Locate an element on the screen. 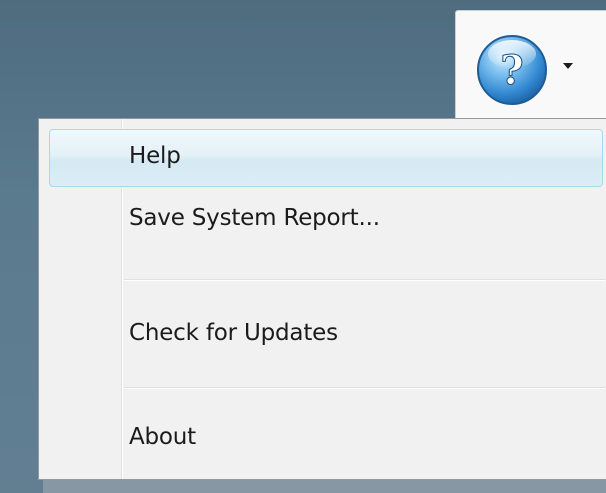 The height and width of the screenshot is (493, 606). menu-item-label: Help is located at coordinates (155, 156).